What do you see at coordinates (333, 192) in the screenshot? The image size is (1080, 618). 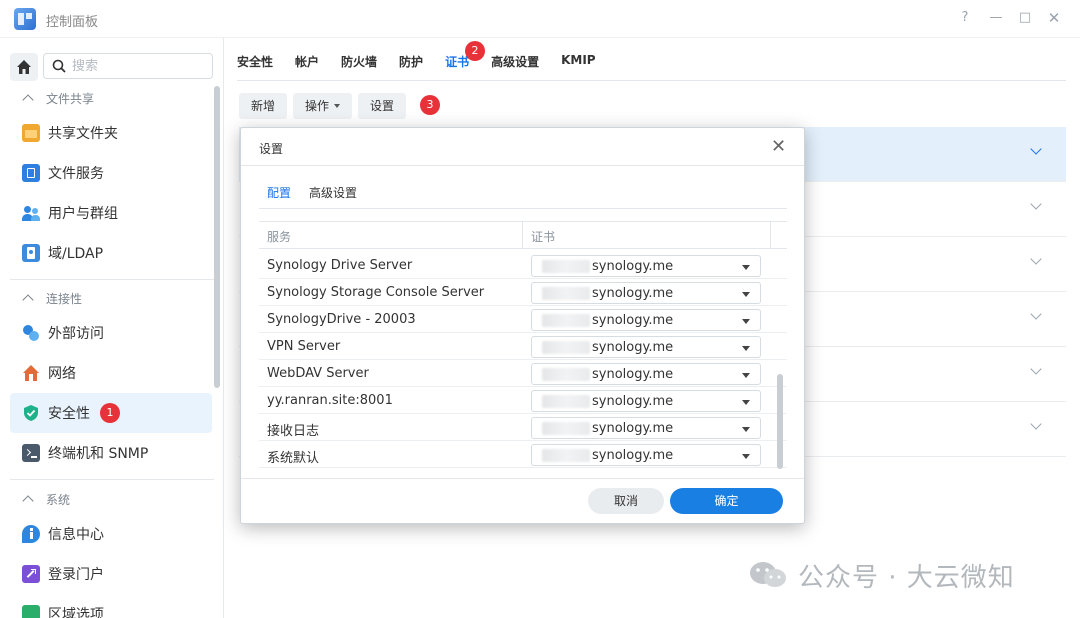 I see `tab-advanced-settings: 高级设置` at bounding box center [333, 192].